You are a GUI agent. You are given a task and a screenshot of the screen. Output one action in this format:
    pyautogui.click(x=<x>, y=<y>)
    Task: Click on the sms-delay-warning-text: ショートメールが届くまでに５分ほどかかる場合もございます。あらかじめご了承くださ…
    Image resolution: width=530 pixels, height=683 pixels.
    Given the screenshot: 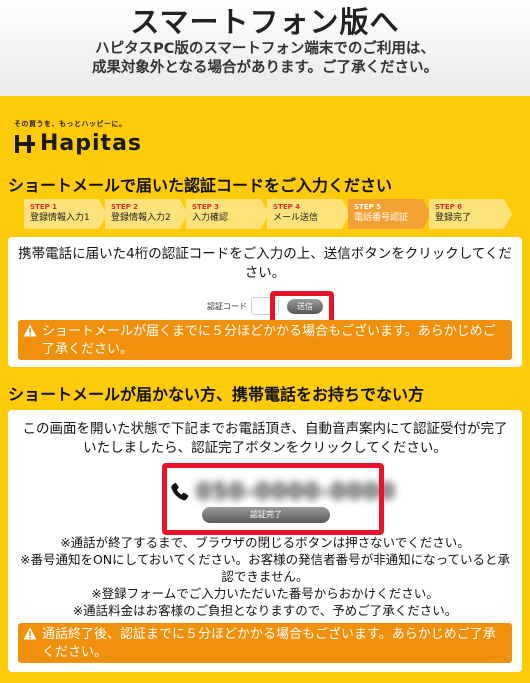 What is the action you would take?
    pyautogui.click(x=269, y=340)
    